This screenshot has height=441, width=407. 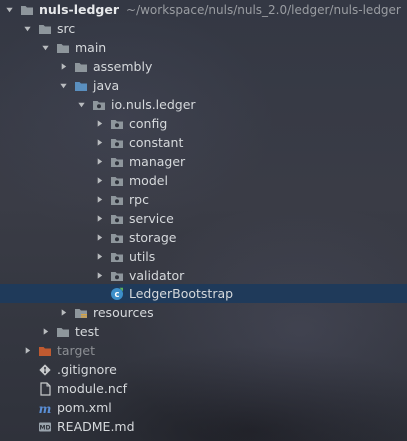 What do you see at coordinates (96, 426) in the screenshot?
I see `readme-label: README.md` at bounding box center [96, 426].